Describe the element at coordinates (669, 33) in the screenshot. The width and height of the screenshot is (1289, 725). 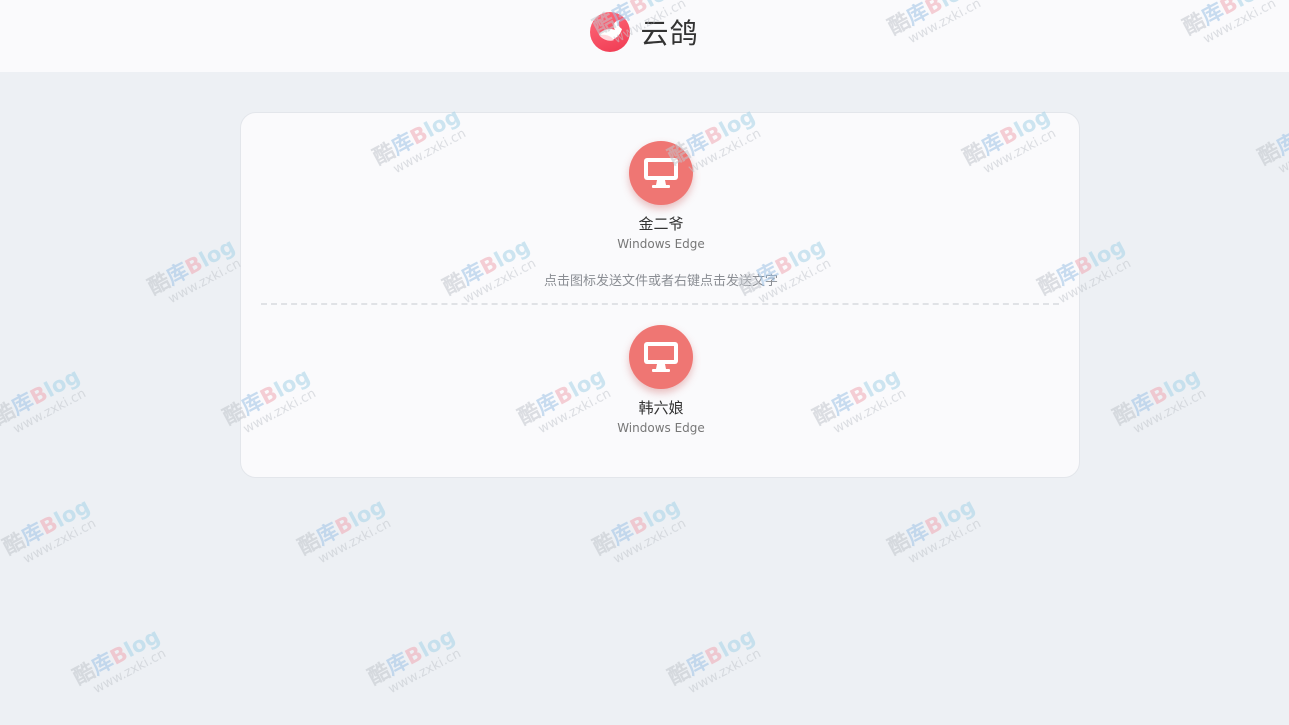
I see `app-title: 云鸽` at that location.